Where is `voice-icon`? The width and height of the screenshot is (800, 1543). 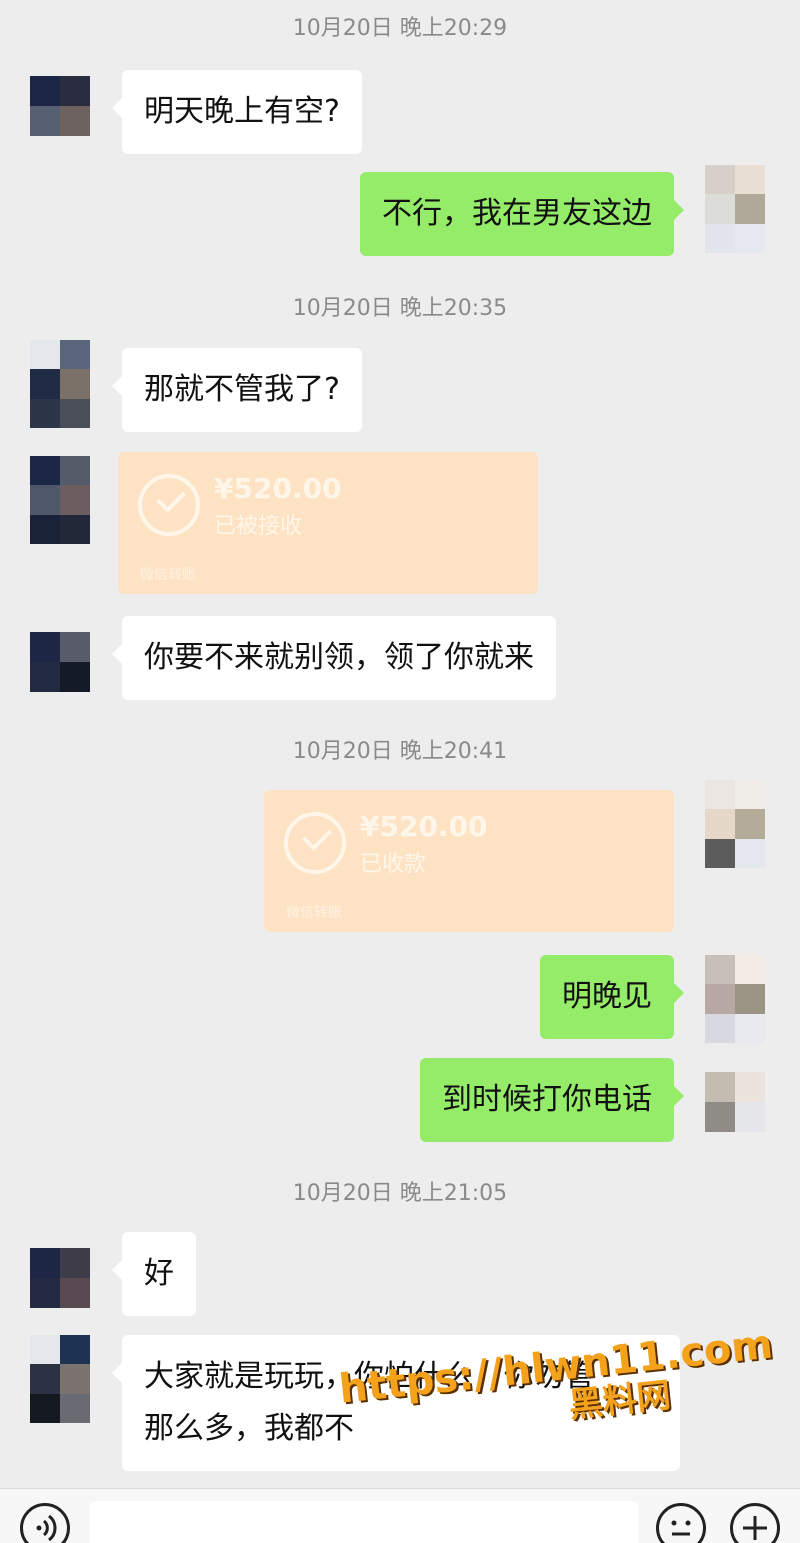
voice-icon is located at coordinates (45, 1523).